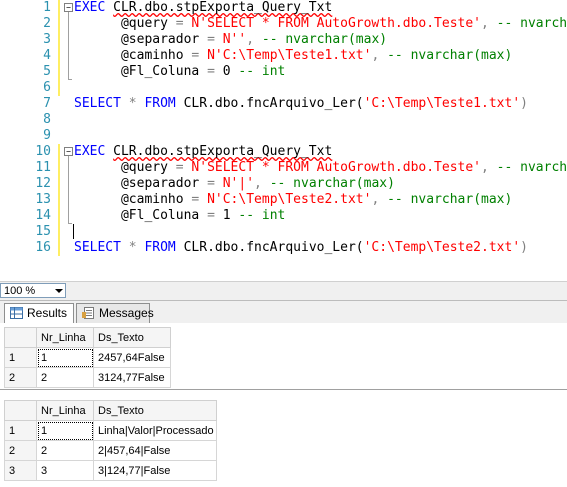 Image resolution: width=567 pixels, height=487 pixels. I want to click on zoom-dropdown: 100 %, so click(33, 290).